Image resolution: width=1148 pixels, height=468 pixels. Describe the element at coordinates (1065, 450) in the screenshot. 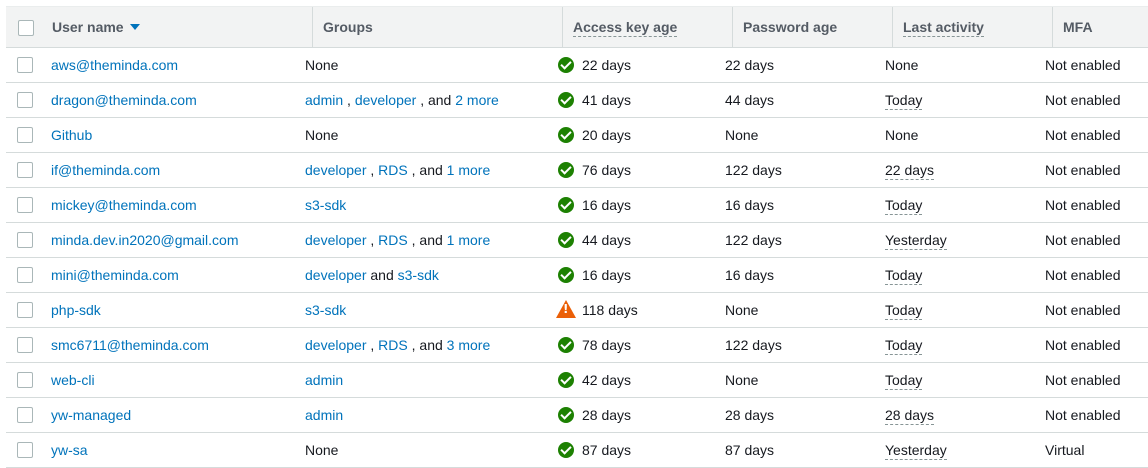

I see `mfa-value: Virtual` at that location.